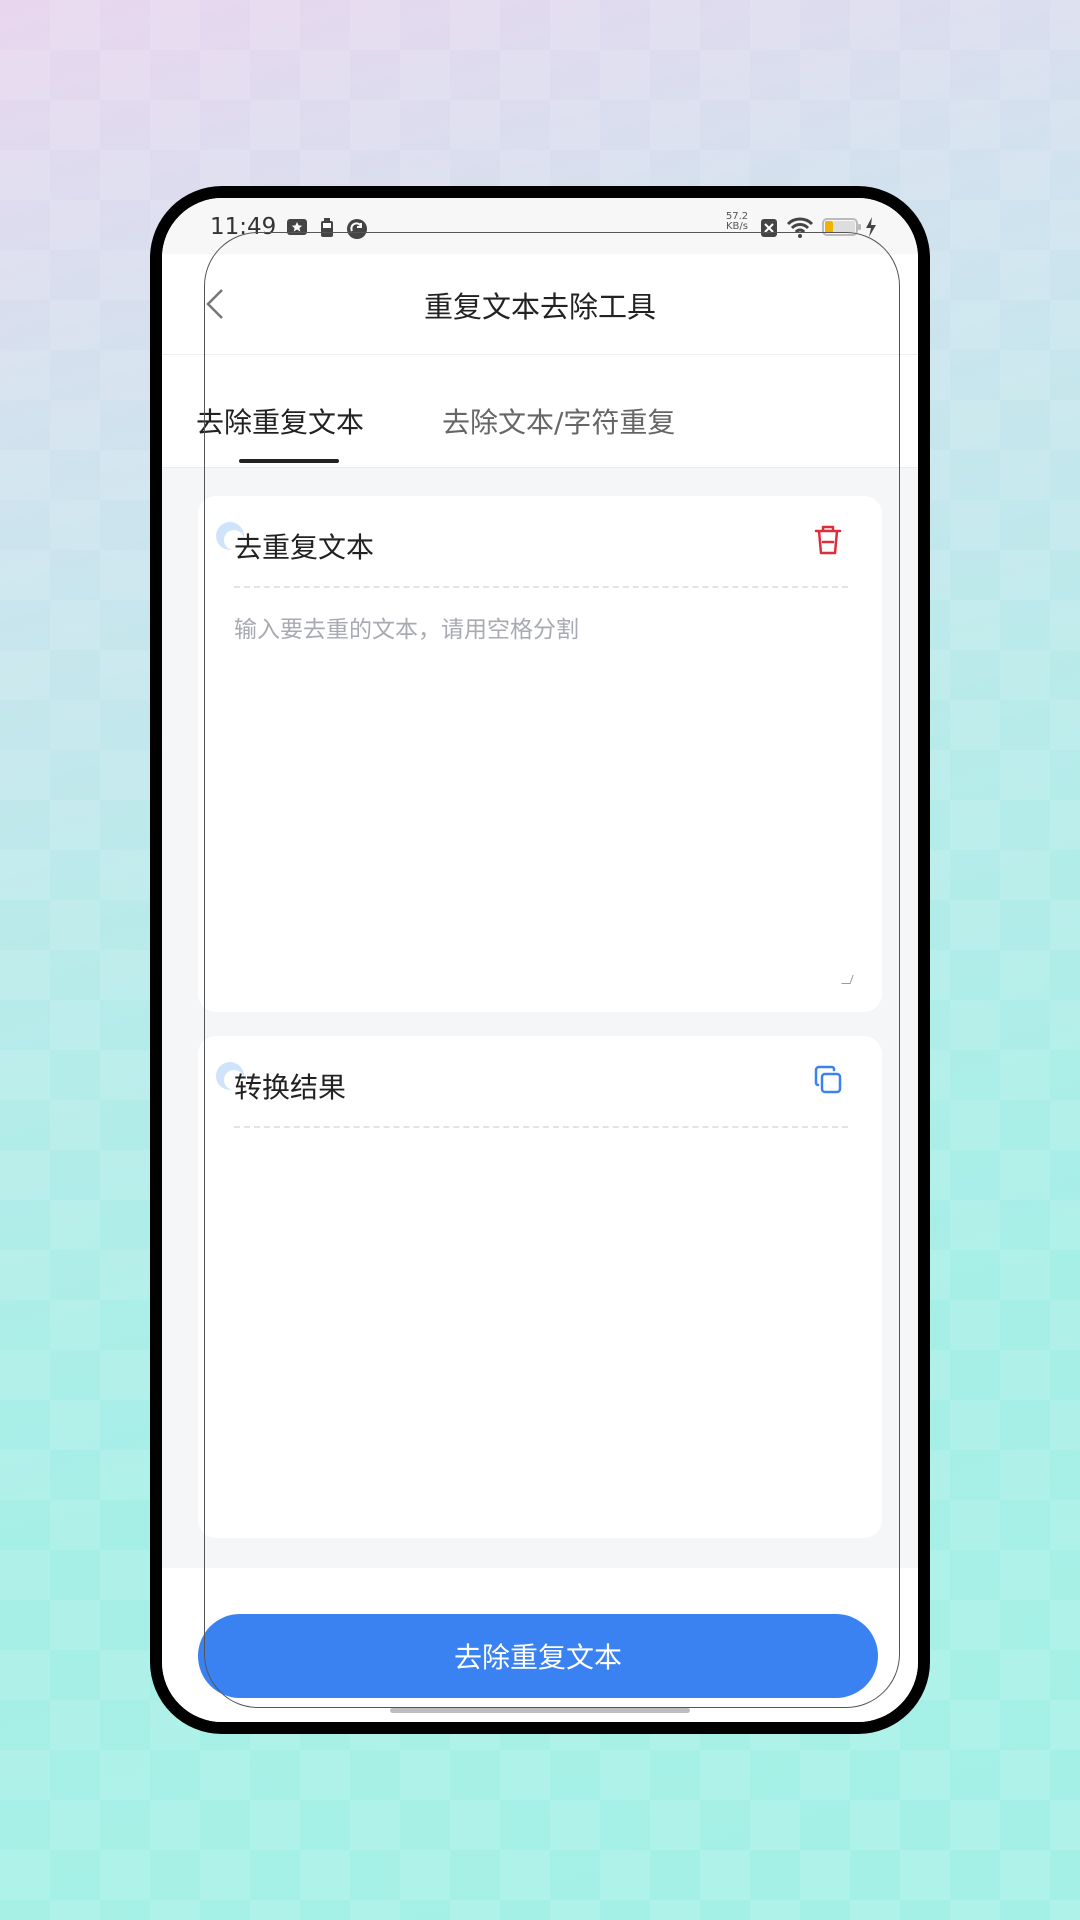 Image resolution: width=1080 pixels, height=1920 pixels. Describe the element at coordinates (280, 421) in the screenshot. I see `tab-remove-duplicate-text: 去除重复文本` at that location.